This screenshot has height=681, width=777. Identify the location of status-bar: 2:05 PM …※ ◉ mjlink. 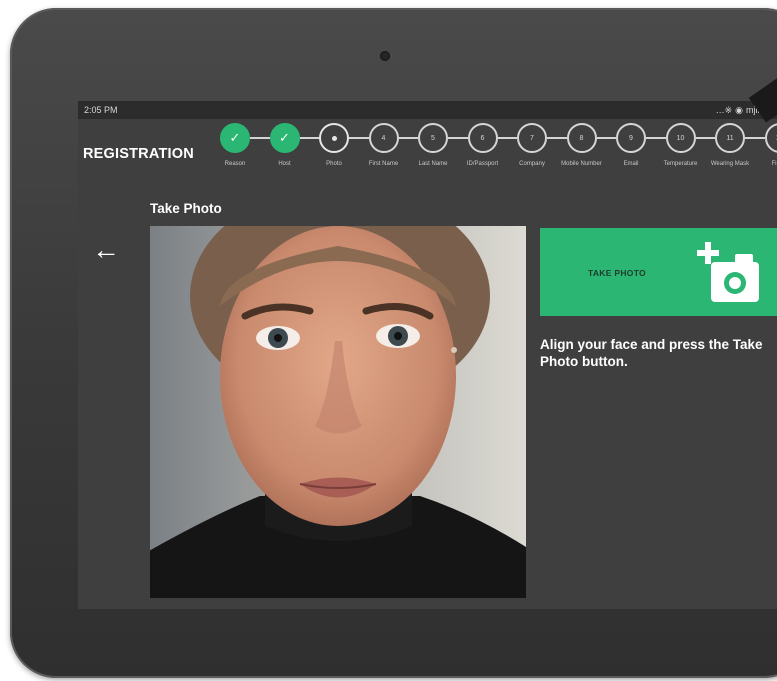
(427, 110).